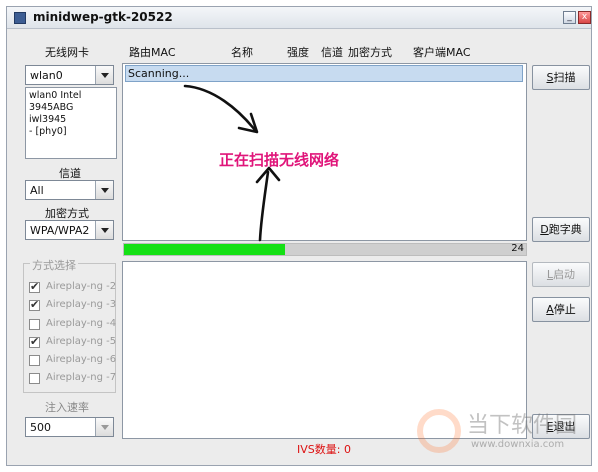 The image size is (598, 472). What do you see at coordinates (564, 309) in the screenshot?
I see `stop-button-label: 停止` at bounding box center [564, 309].